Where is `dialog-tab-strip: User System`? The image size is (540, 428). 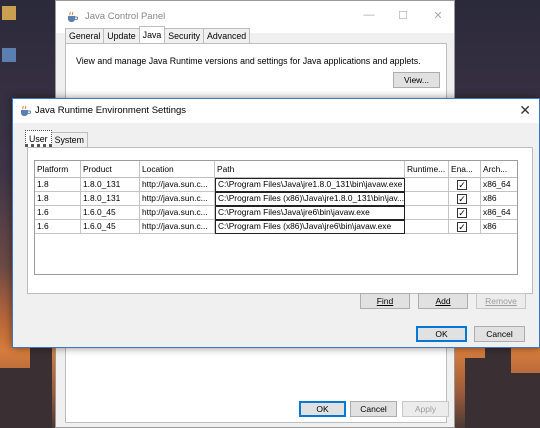
dialog-tab-strip: User System is located at coordinates (56, 138).